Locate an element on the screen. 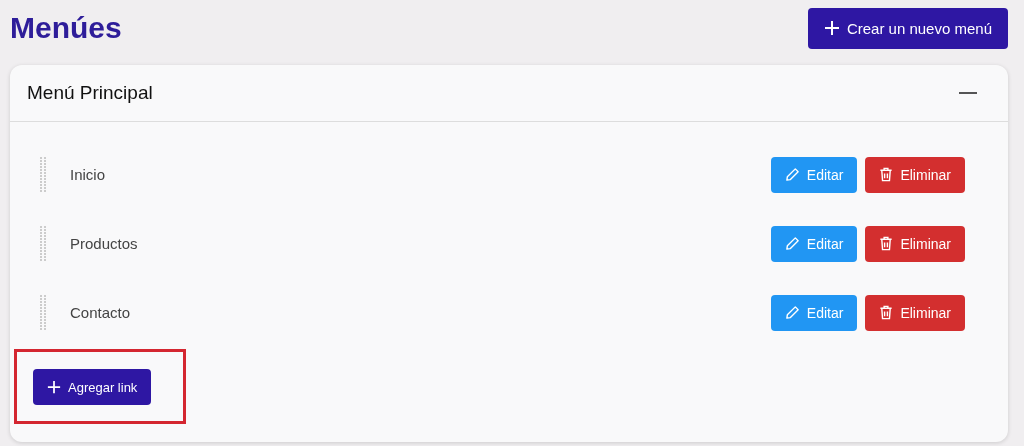 This screenshot has width=1024, height=446. menu-item-label: Contacto is located at coordinates (101, 312).